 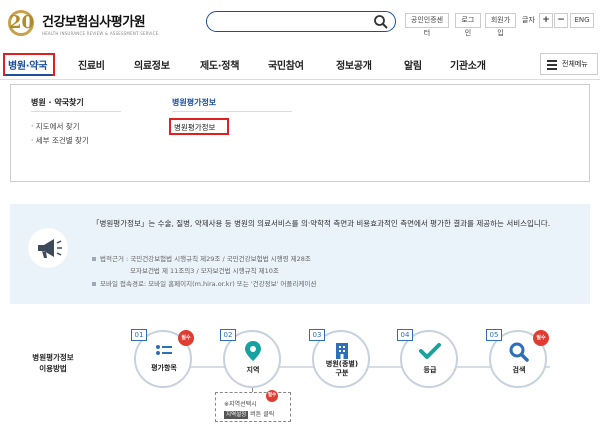 I want to click on step-label: 병원(종별) 구분, so click(x=342, y=368).